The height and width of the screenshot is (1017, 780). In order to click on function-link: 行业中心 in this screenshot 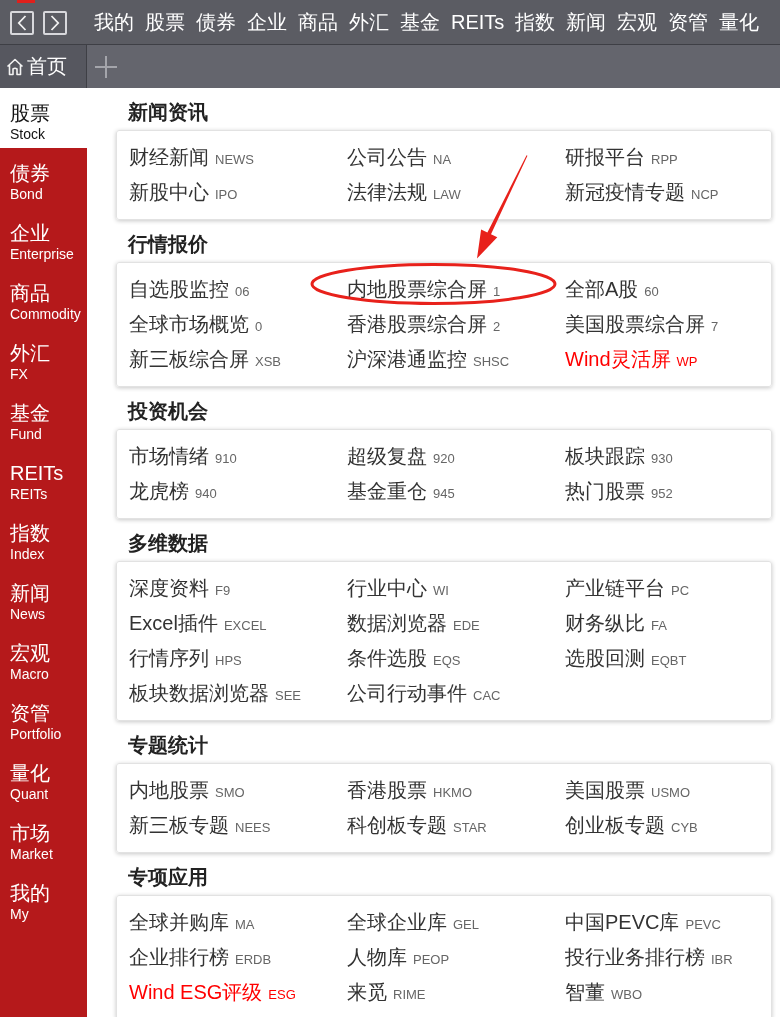, I will do `click(387, 588)`.